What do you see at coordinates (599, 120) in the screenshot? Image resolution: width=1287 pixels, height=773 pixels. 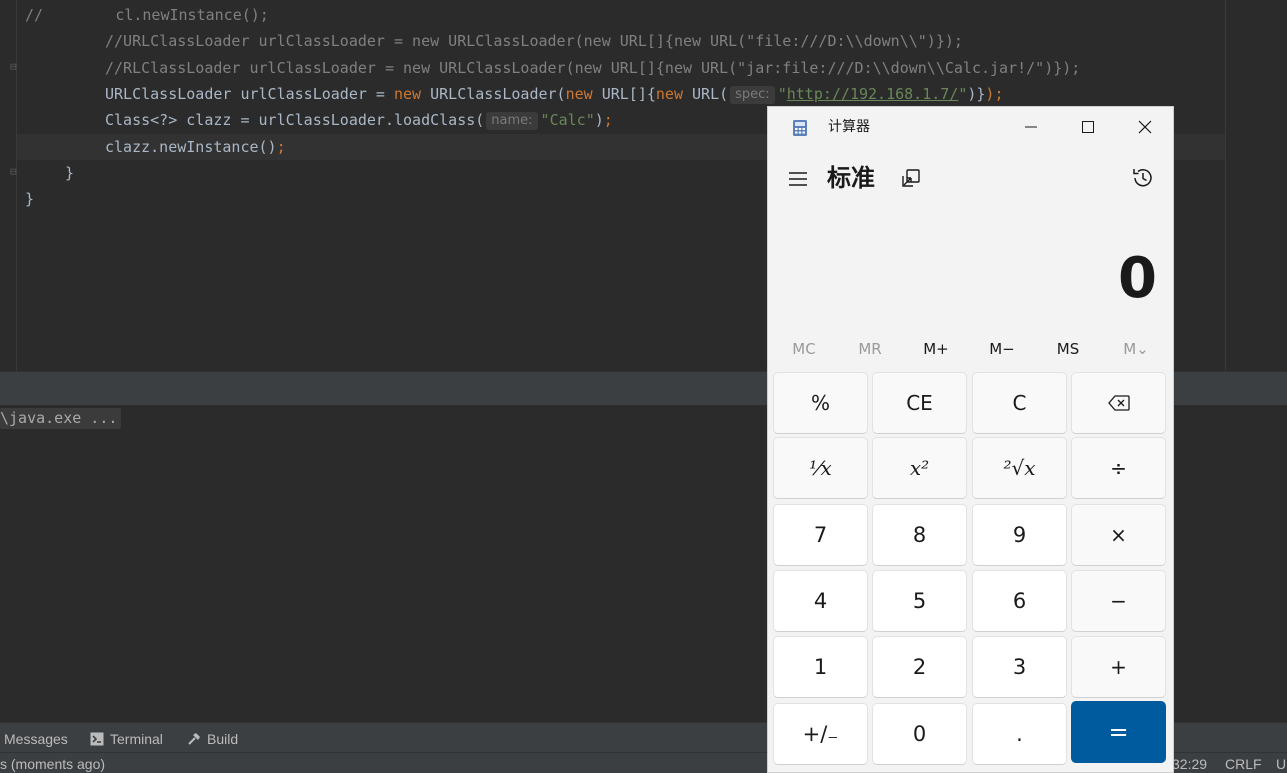 I see `code-text: )` at bounding box center [599, 120].